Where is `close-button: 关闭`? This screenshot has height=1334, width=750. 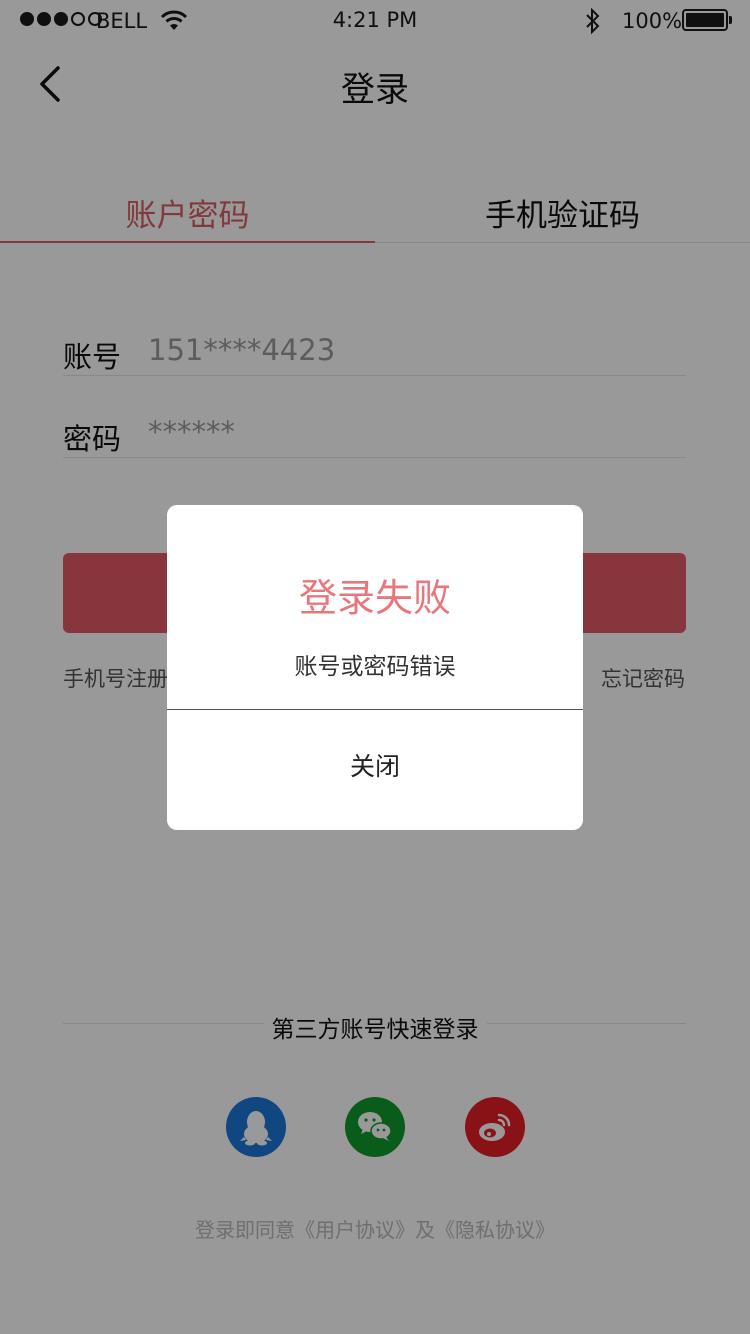 close-button: 关闭 is located at coordinates (375, 770).